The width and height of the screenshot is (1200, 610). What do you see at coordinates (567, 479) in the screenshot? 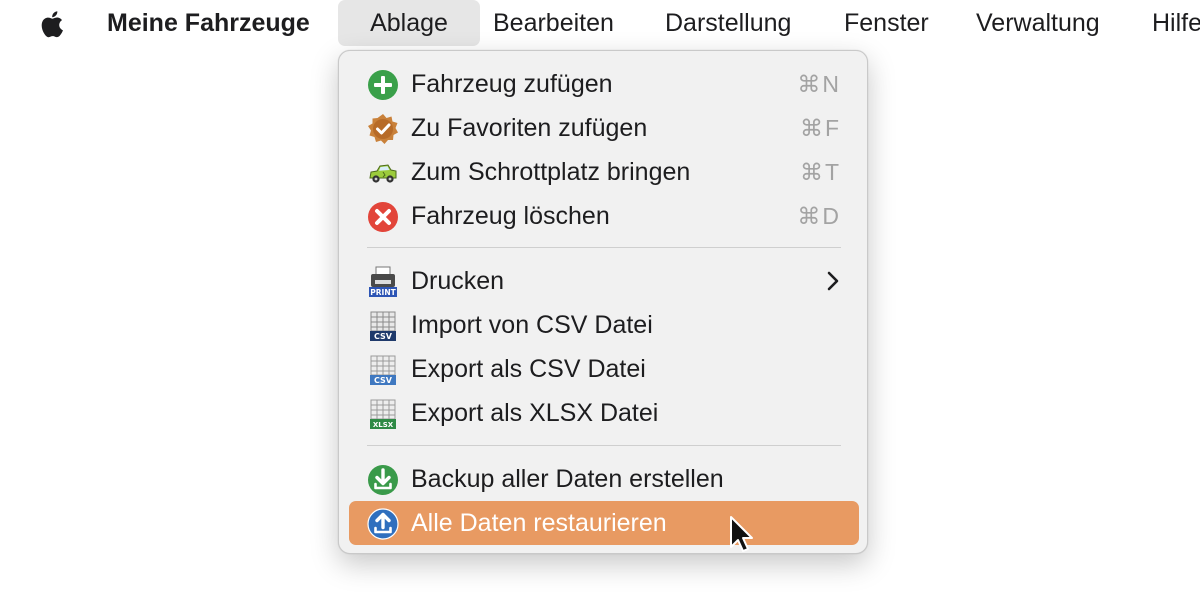
I see `menu-item-label: Backup aller Daten erstellen` at bounding box center [567, 479].